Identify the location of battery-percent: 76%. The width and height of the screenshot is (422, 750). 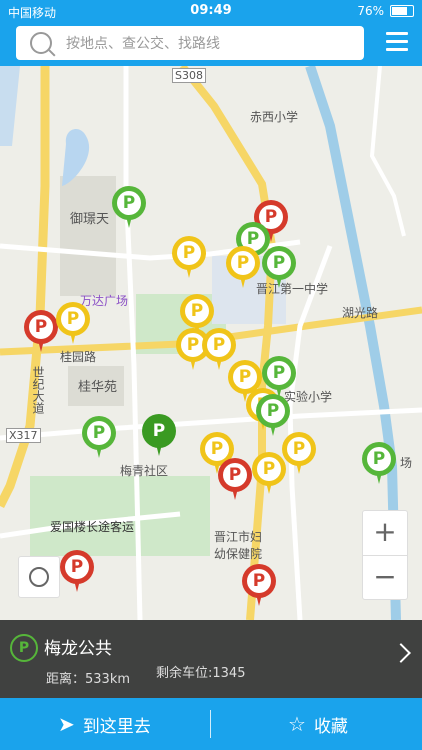
(370, 11).